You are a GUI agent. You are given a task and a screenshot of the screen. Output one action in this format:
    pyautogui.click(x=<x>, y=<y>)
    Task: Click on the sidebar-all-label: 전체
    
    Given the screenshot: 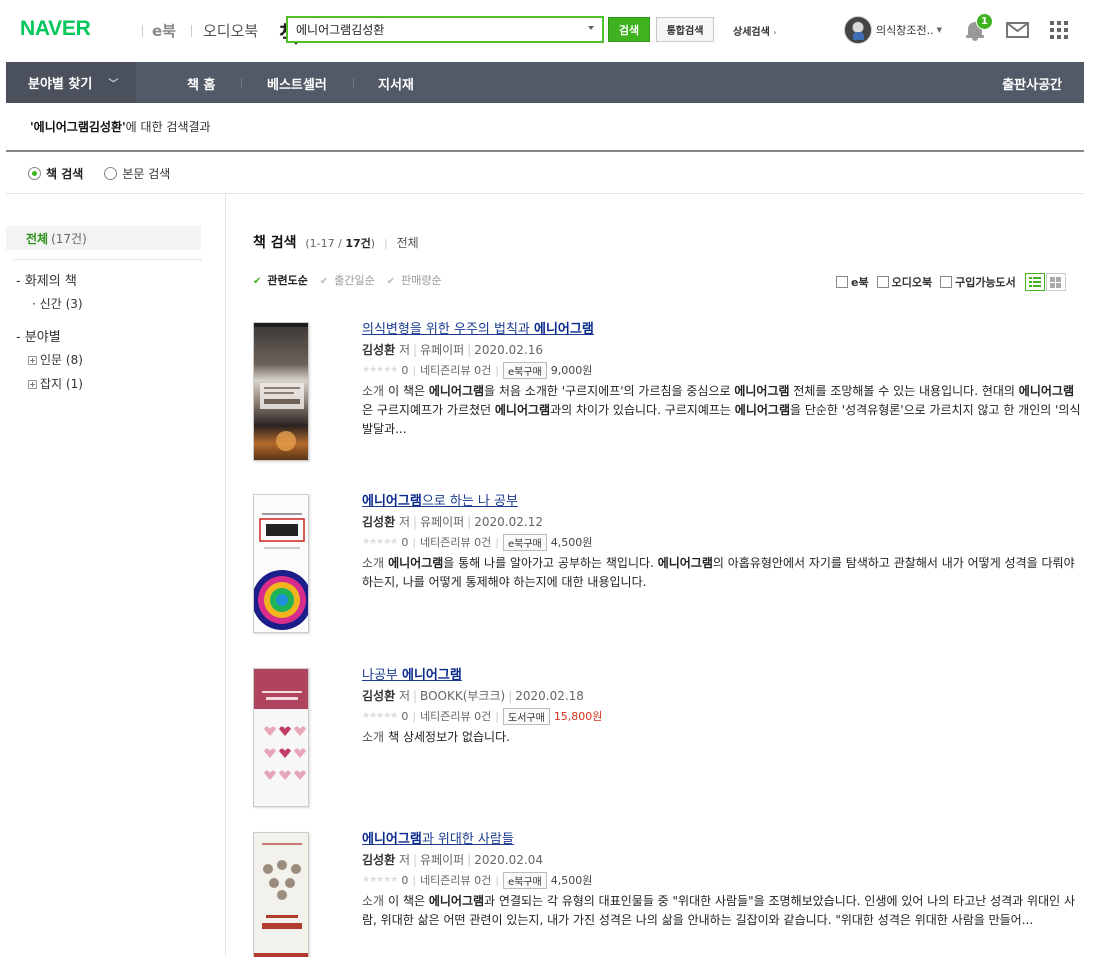 What is the action you would take?
    pyautogui.click(x=37, y=238)
    